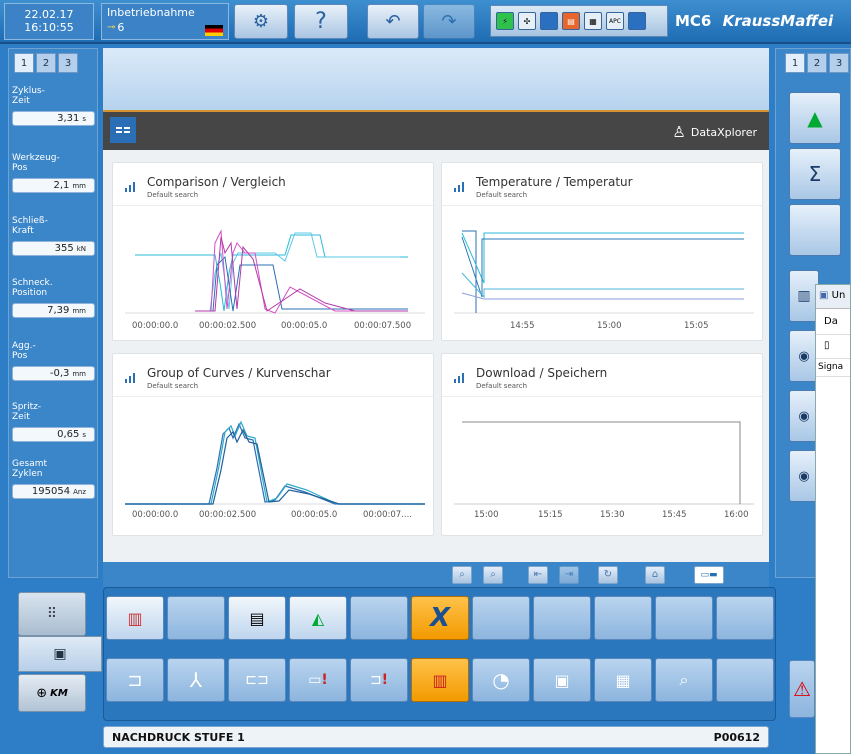  Describe the element at coordinates (714, 132) in the screenshot. I see `dataxplorer-user: ♙ DataXplorer` at that location.